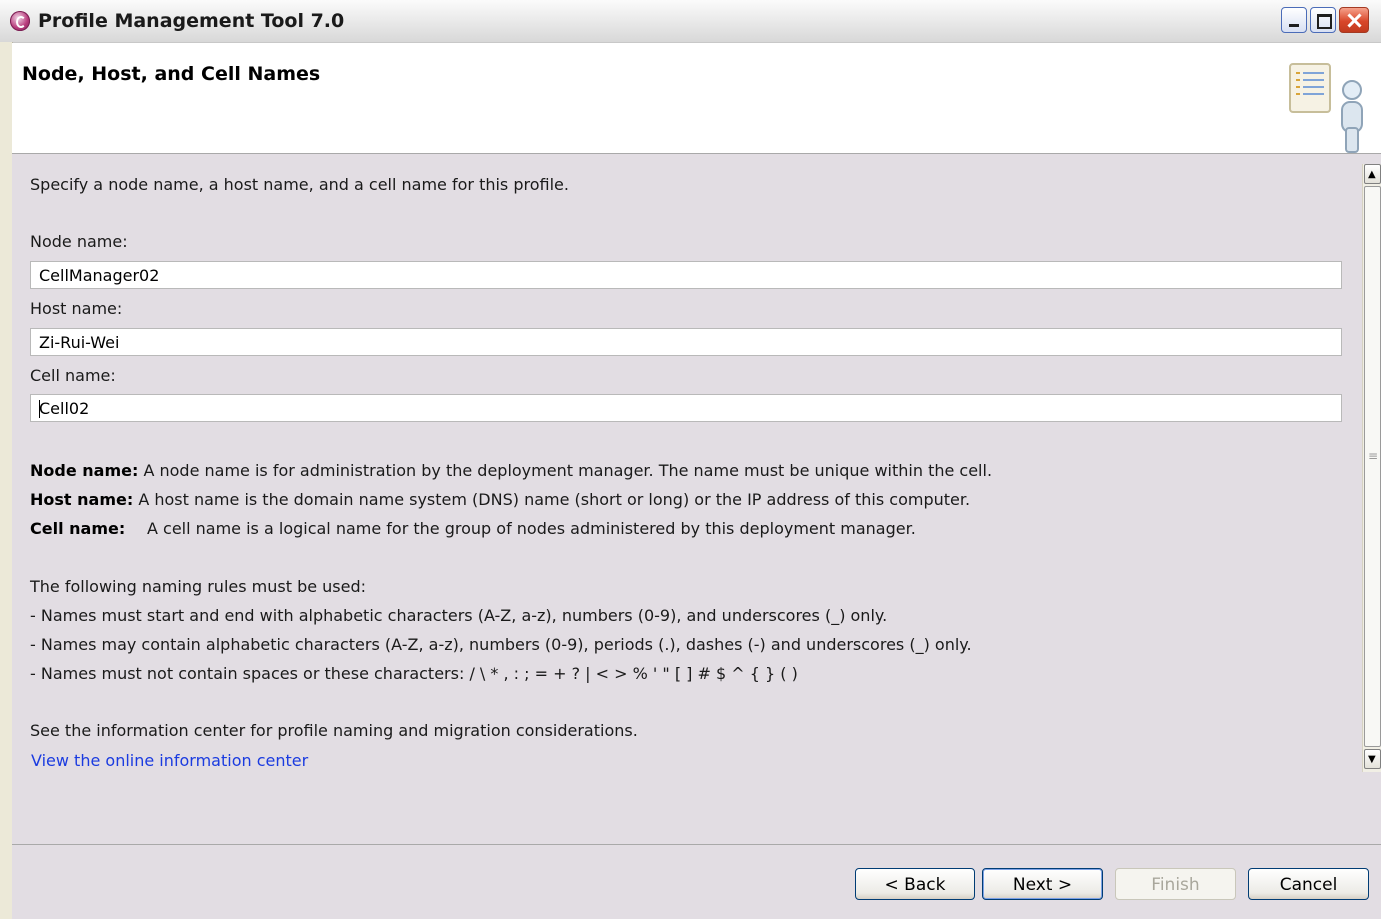  Describe the element at coordinates (690, 21) in the screenshot. I see `title-bar: Profile Management Tool 7.0` at that location.